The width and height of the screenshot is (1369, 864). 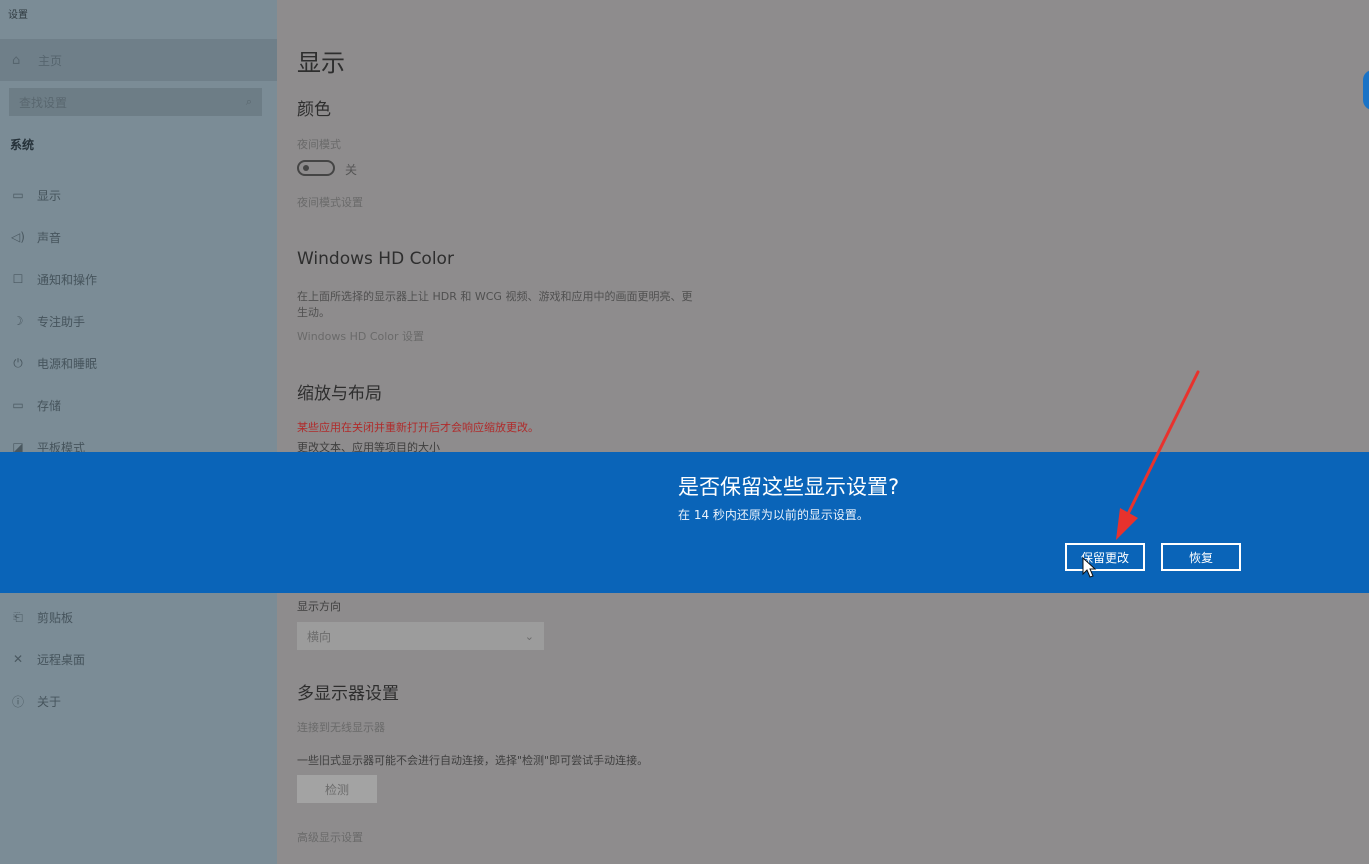 What do you see at coordinates (138, 60) in the screenshot?
I see `sidebar-home: ⌂ 主页` at bounding box center [138, 60].